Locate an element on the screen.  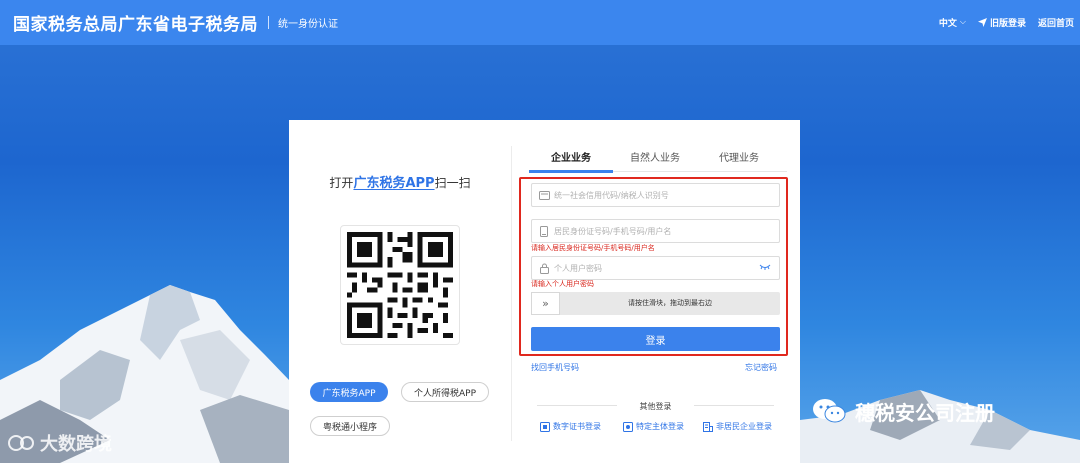
login-button: 登录 is located at coordinates (655, 339).